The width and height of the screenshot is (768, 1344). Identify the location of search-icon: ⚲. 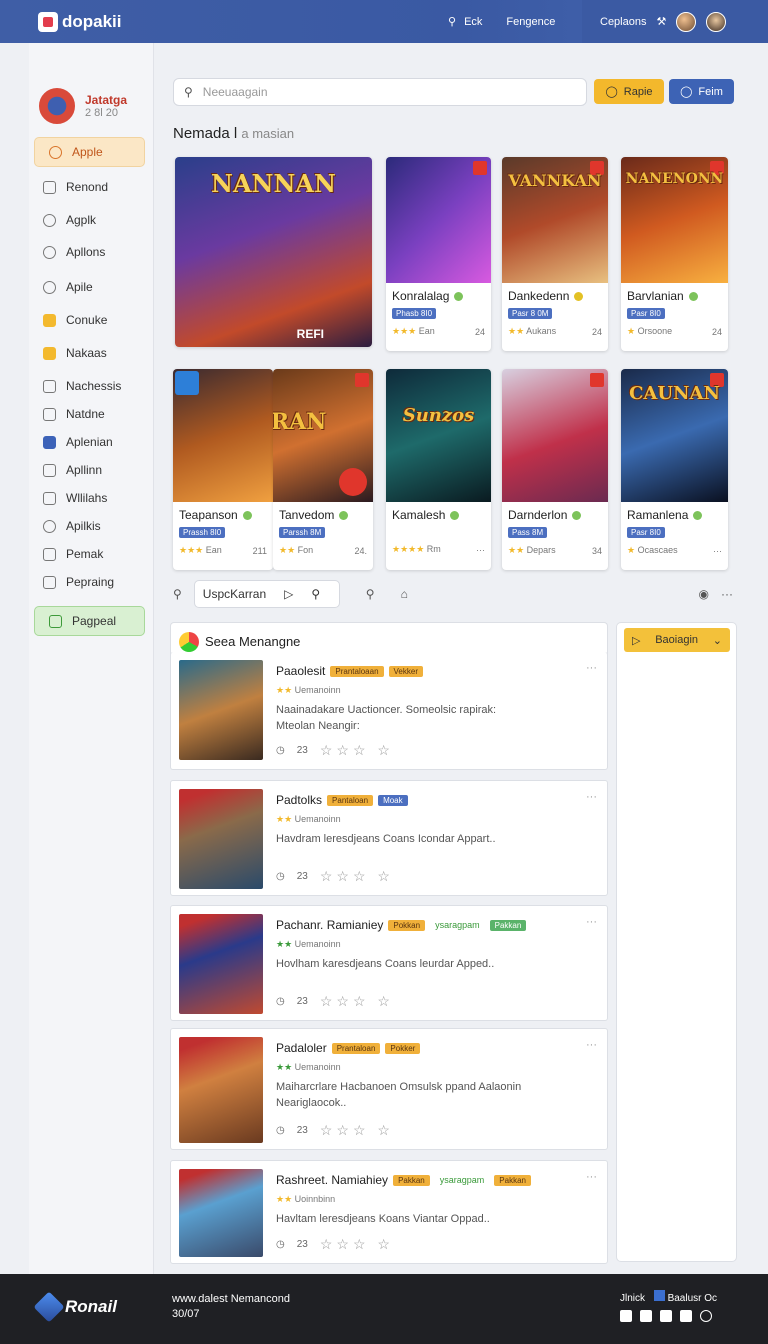
(315, 594).